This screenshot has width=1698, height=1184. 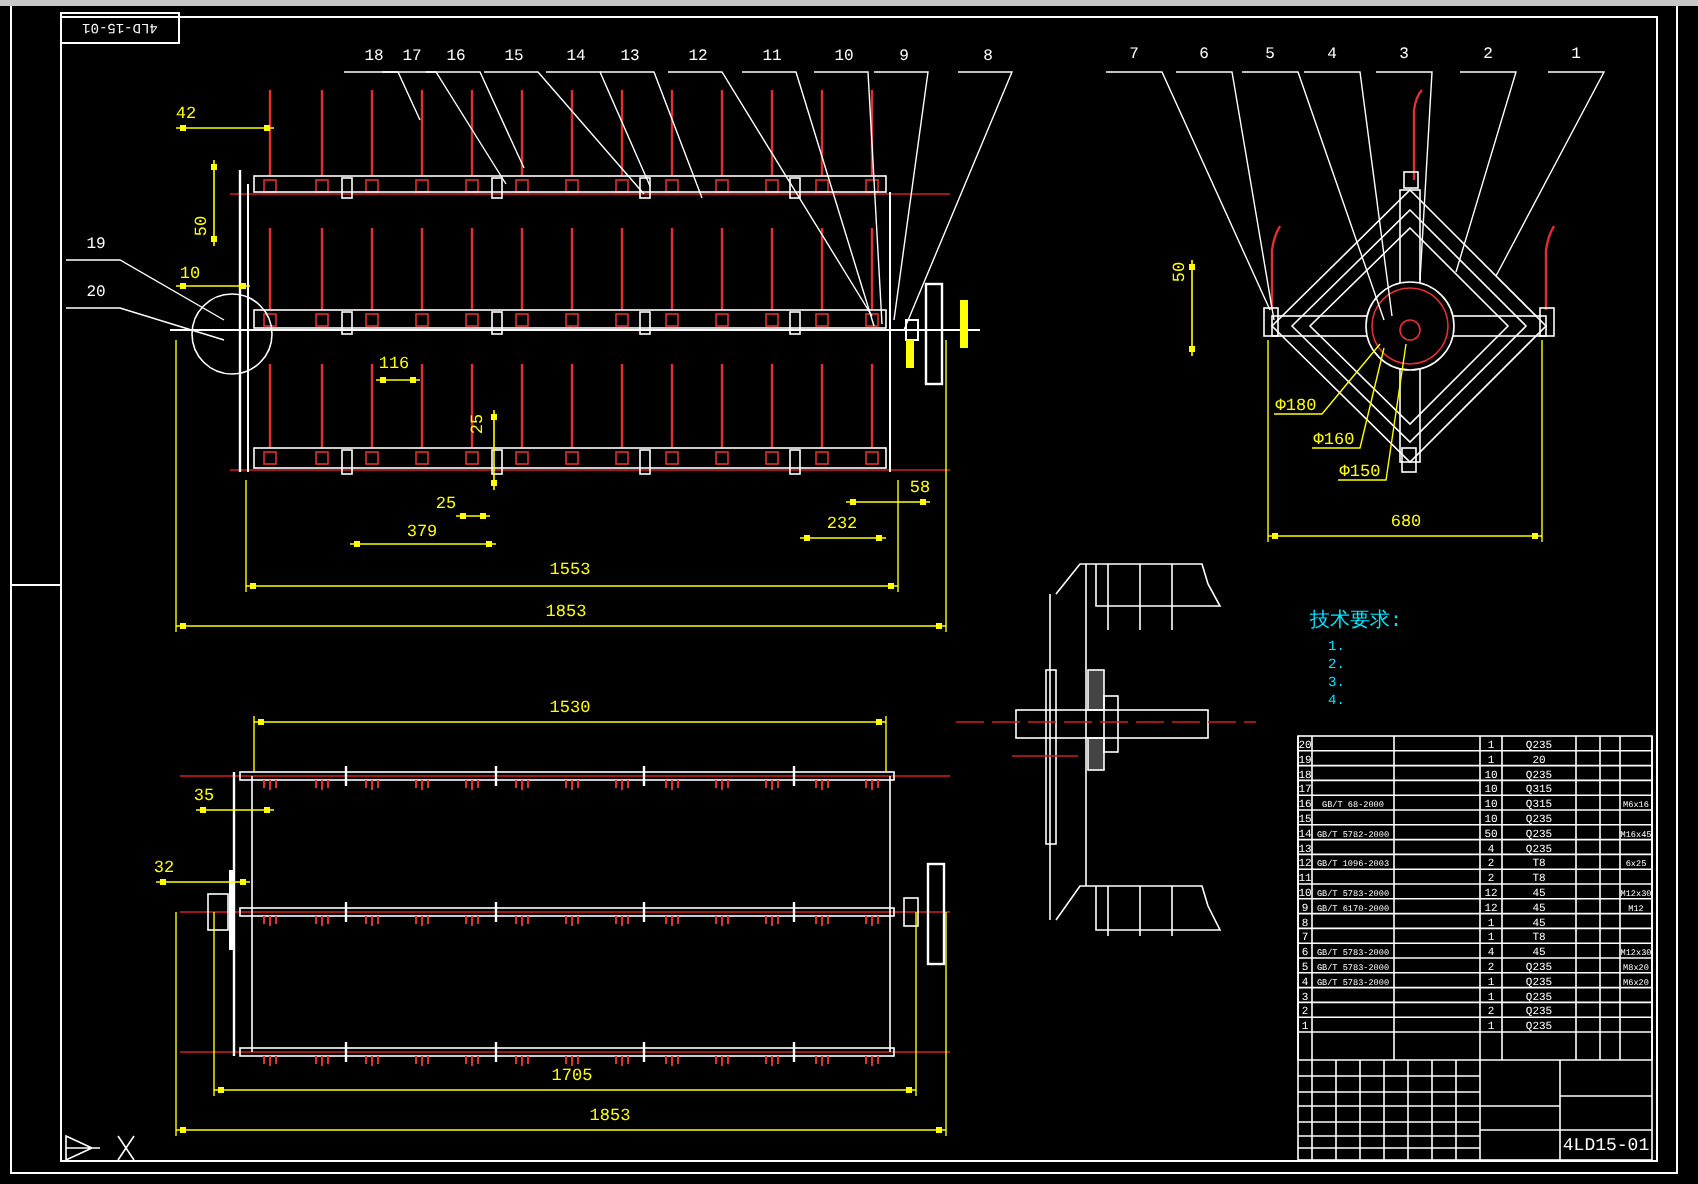 I want to click on balloon-number: 13, so click(x=630, y=57).